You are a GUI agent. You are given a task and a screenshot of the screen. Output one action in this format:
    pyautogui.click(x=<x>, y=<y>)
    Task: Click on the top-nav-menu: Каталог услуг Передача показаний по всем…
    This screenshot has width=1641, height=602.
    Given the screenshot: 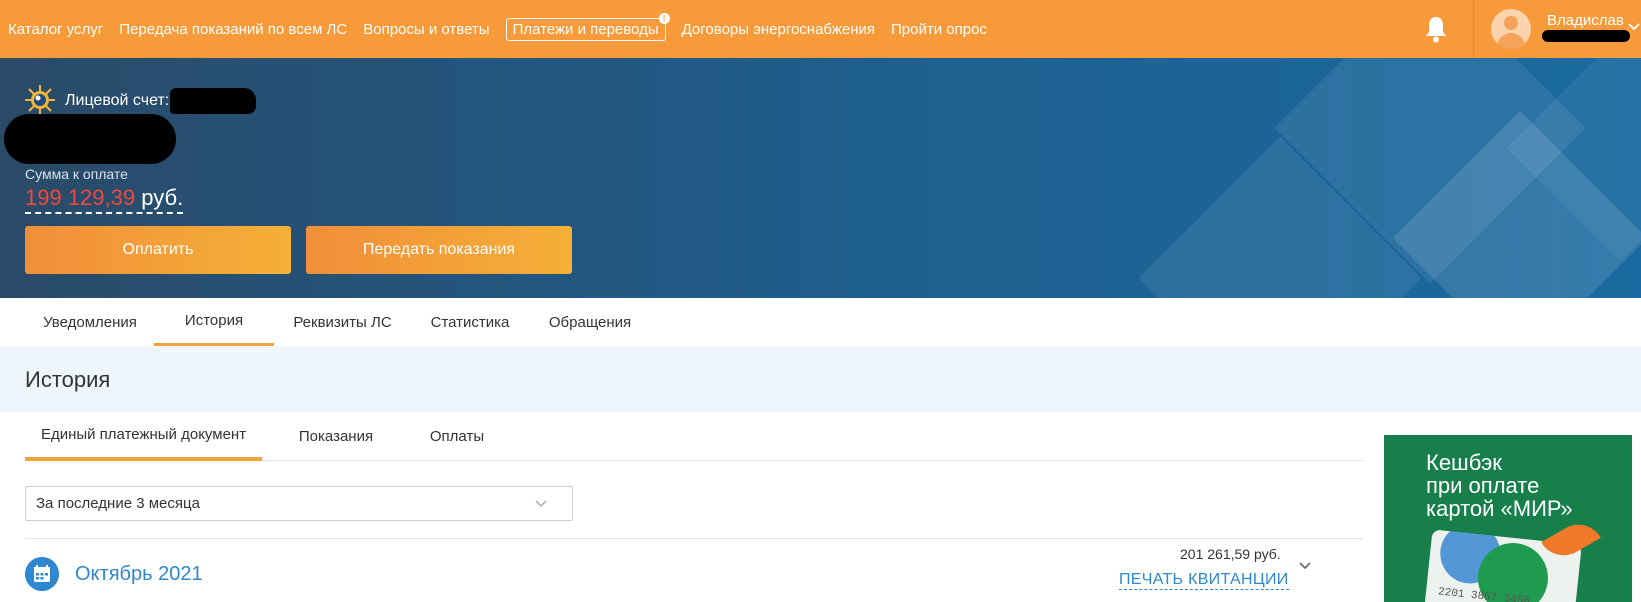 What is the action you would take?
    pyautogui.click(x=505, y=29)
    